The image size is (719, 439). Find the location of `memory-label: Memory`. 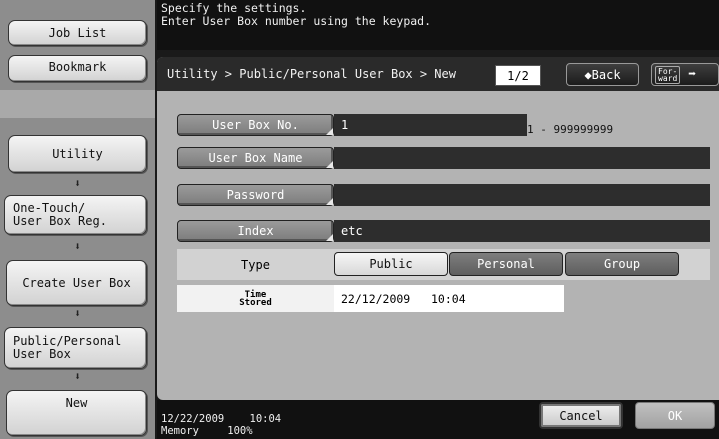

memory-label: Memory is located at coordinates (180, 431).